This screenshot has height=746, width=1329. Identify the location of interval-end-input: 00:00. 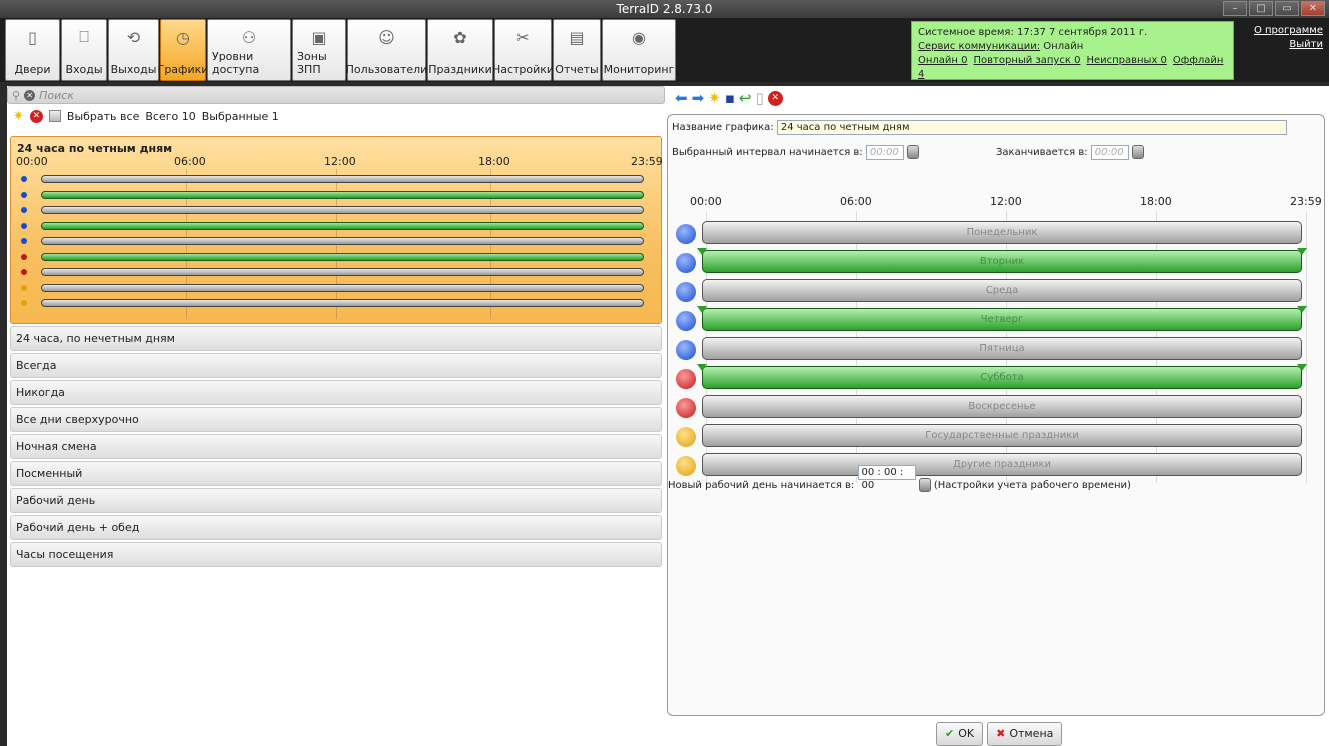
(1109, 152).